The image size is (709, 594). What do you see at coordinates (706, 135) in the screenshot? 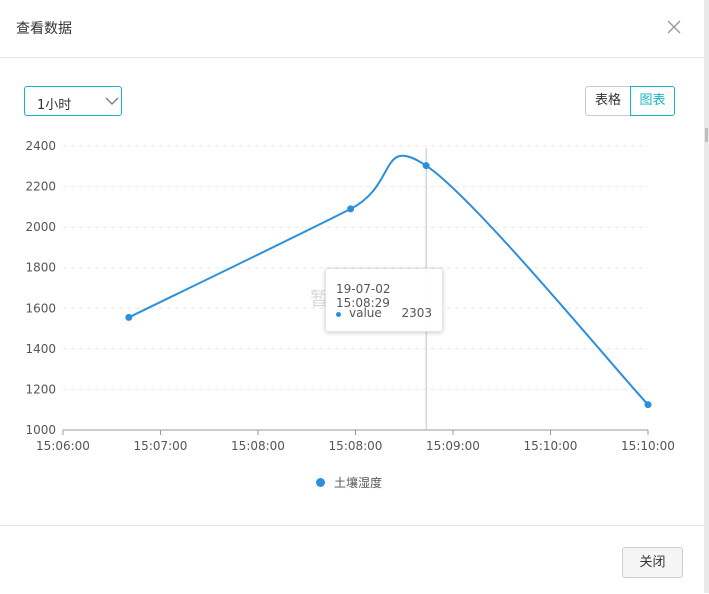
I see `scrollbar-mark` at bounding box center [706, 135].